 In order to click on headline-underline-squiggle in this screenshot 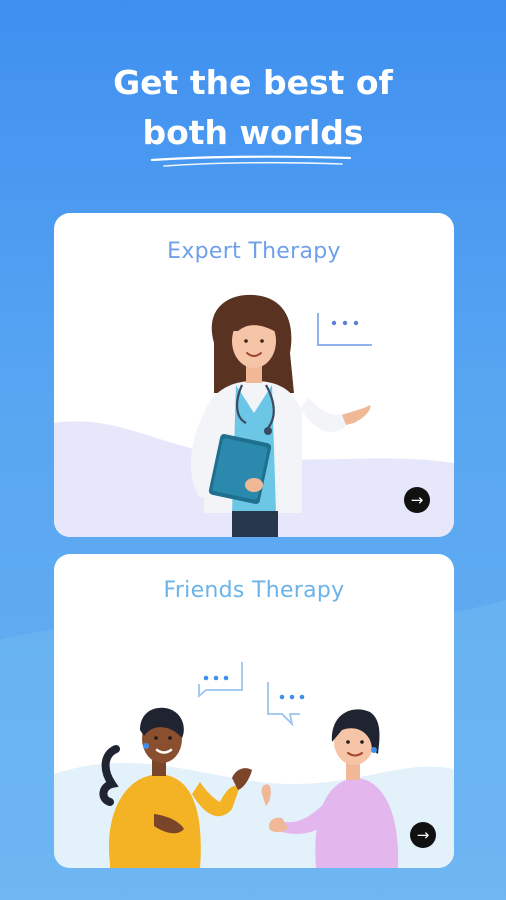, I will do `click(251, 161)`.